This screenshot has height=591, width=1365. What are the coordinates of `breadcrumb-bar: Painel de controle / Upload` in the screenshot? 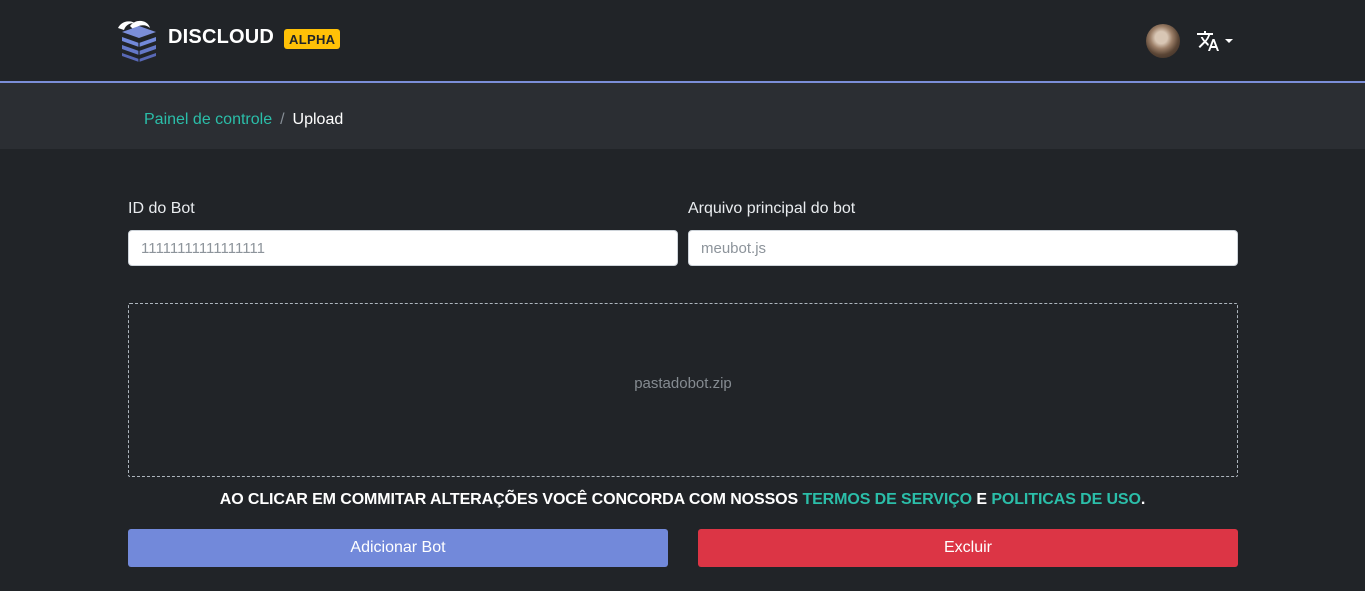 It's located at (682, 116).